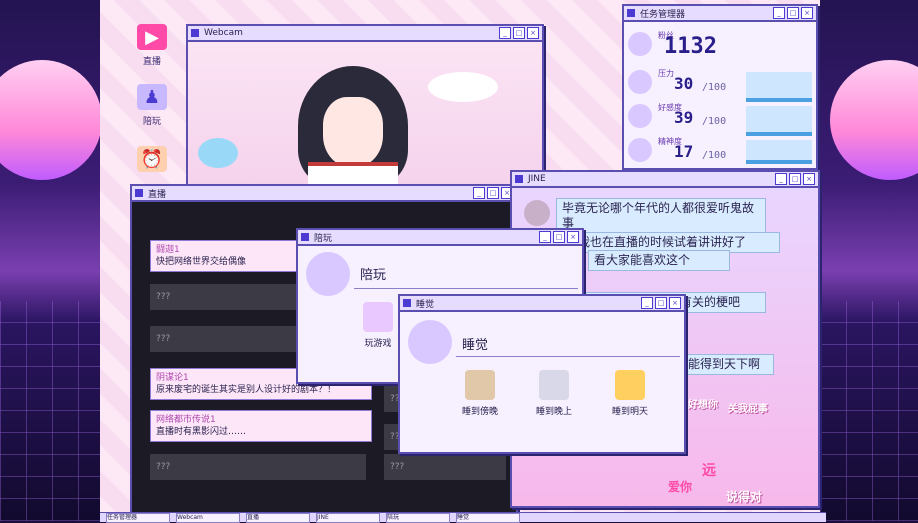 The width and height of the screenshot is (918, 523). I want to click on desktop-icon-stream: ▶ 直播, so click(152, 45).